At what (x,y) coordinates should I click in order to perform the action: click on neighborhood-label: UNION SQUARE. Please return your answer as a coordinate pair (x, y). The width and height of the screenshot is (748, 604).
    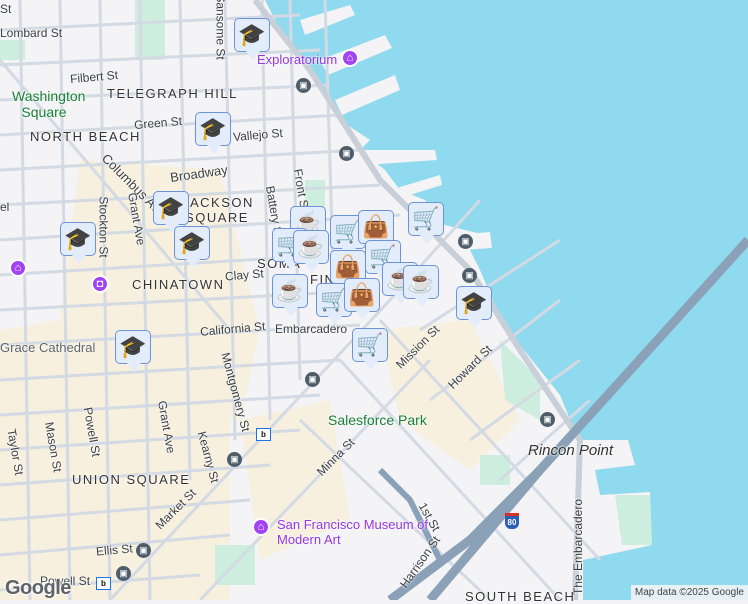
    Looking at the image, I should click on (131, 479).